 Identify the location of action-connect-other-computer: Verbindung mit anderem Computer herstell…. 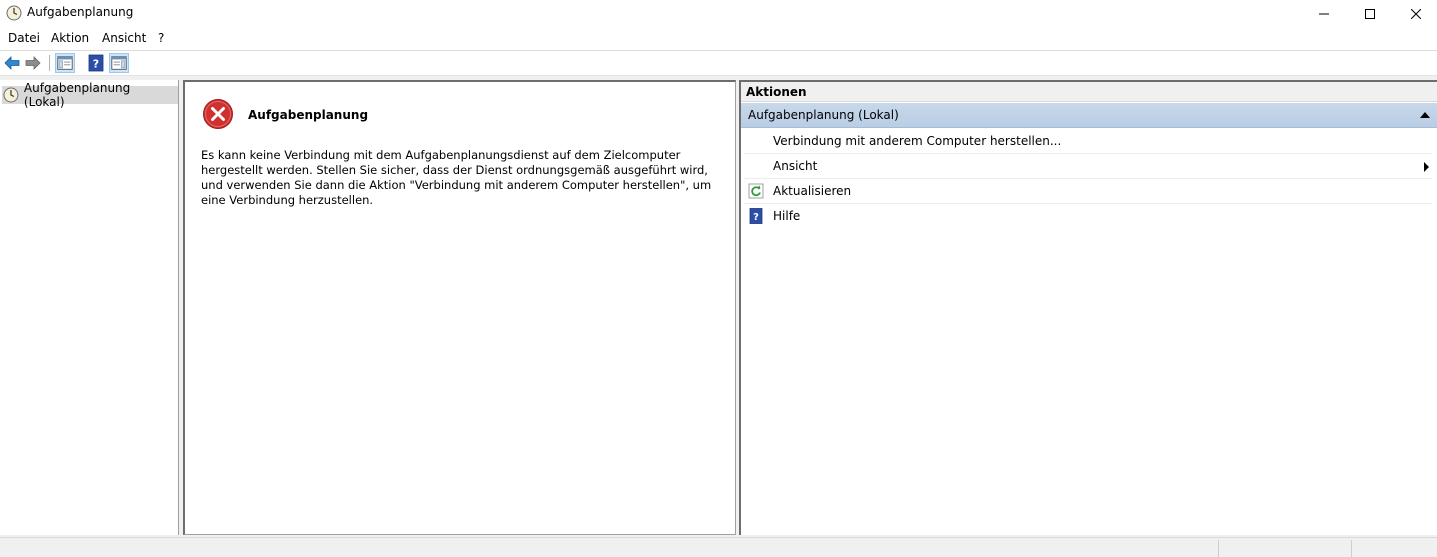
(1088, 141).